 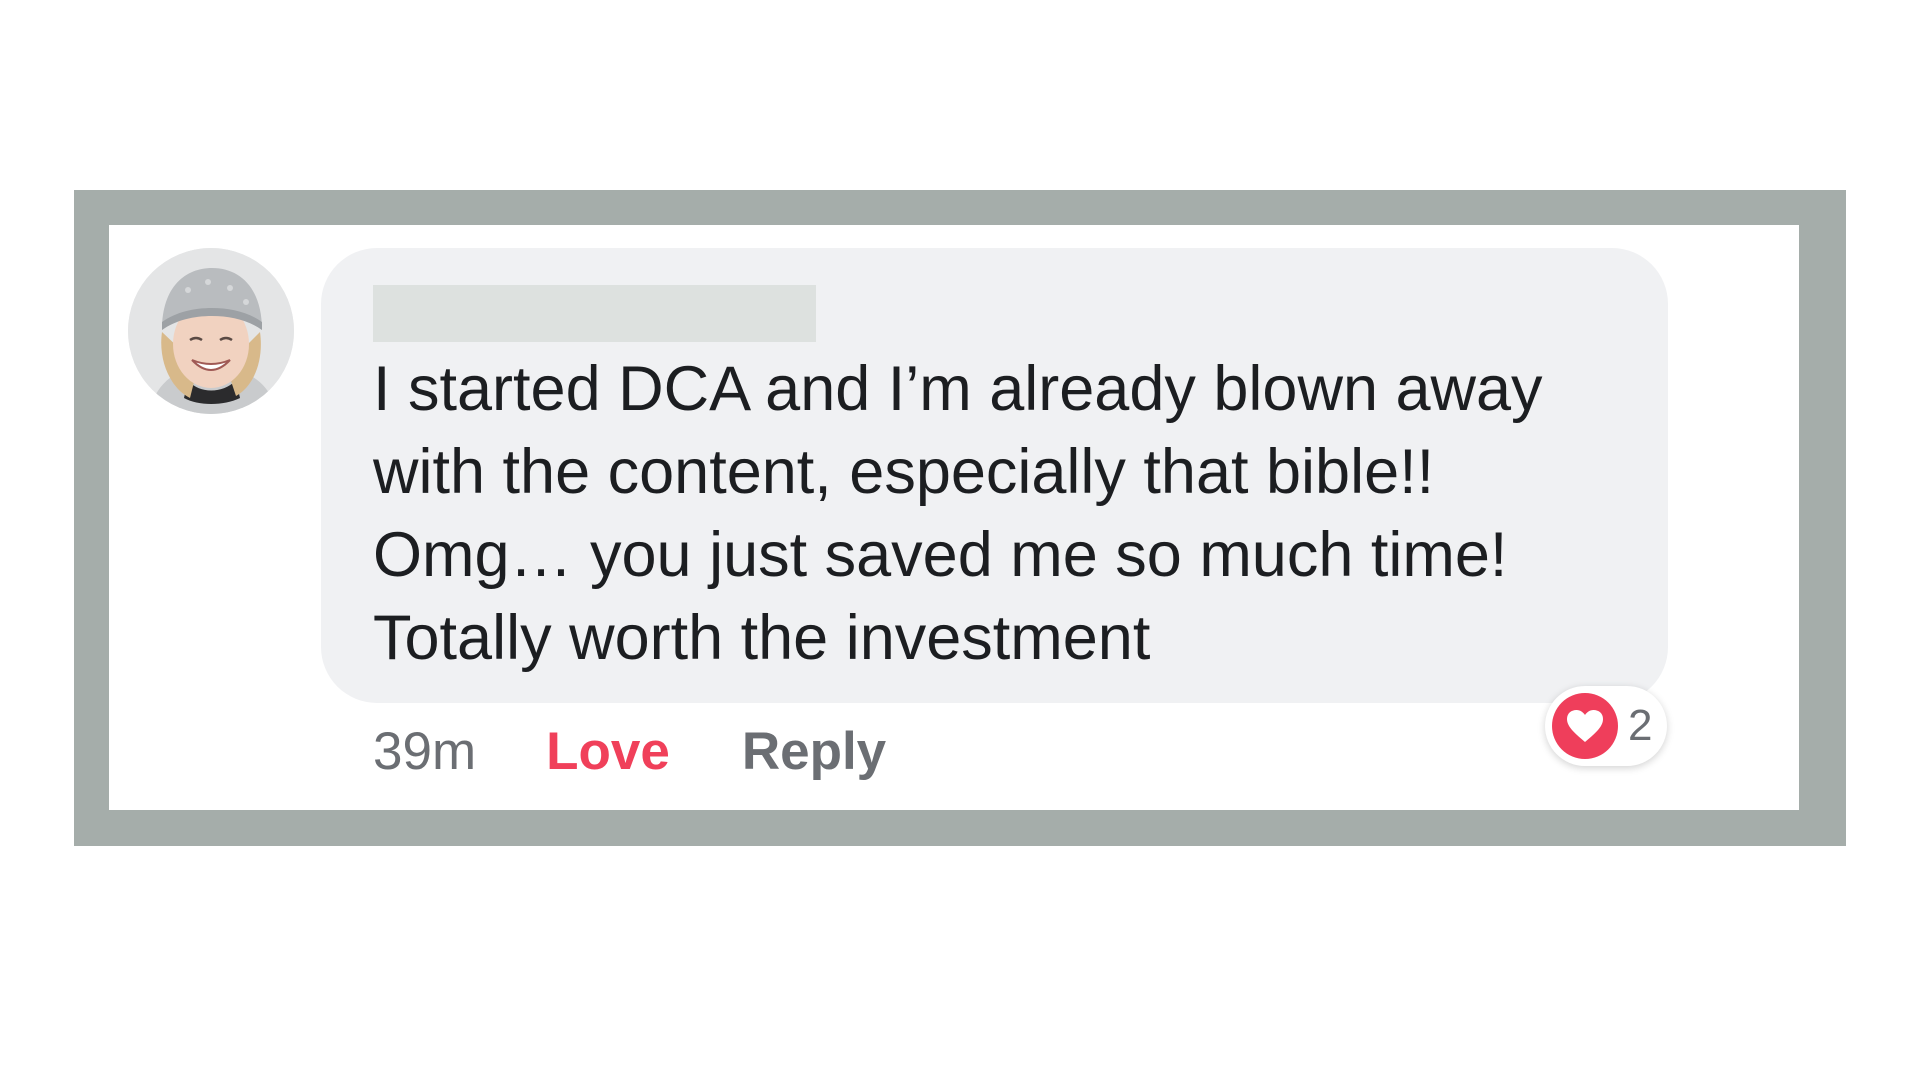 I want to click on comment-timestamp: 39m, so click(x=424, y=751).